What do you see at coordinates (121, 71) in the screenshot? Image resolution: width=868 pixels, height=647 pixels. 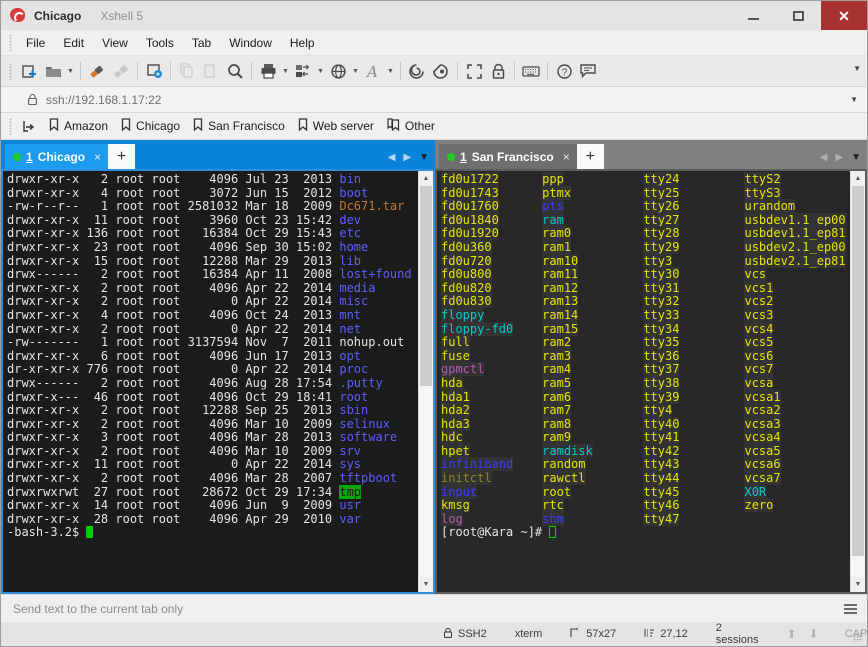 I see `disconnect-icon` at bounding box center [121, 71].